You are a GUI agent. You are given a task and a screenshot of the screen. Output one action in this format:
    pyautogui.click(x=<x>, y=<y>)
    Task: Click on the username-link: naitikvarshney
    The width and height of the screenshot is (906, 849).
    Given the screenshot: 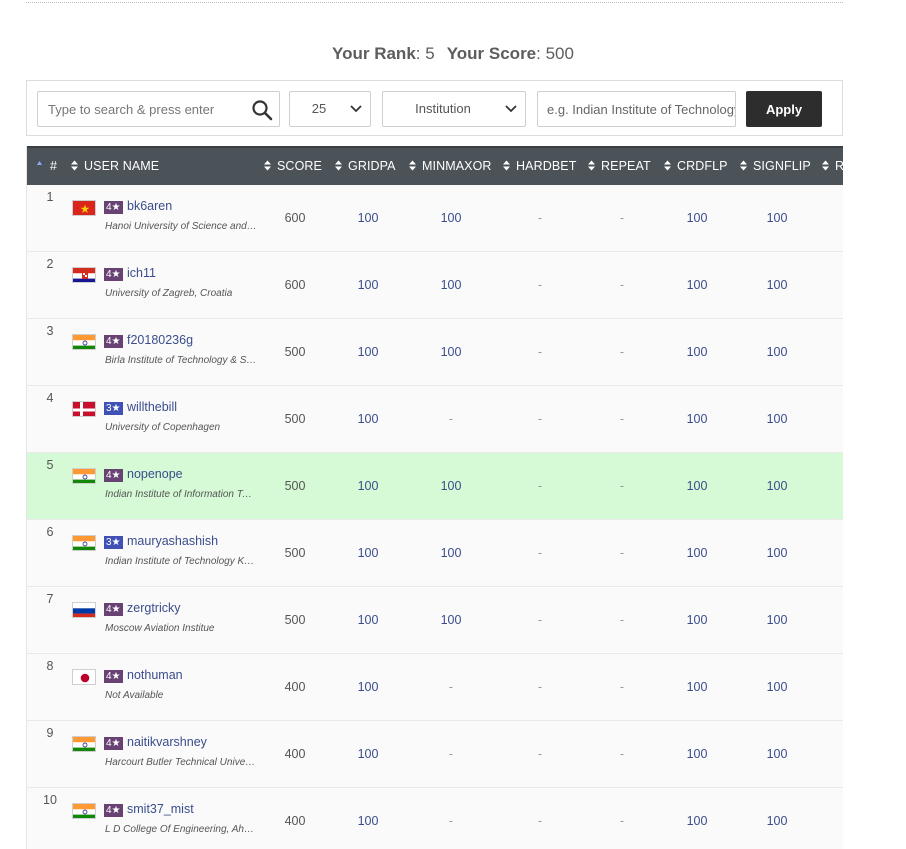 What is the action you would take?
    pyautogui.click(x=167, y=742)
    